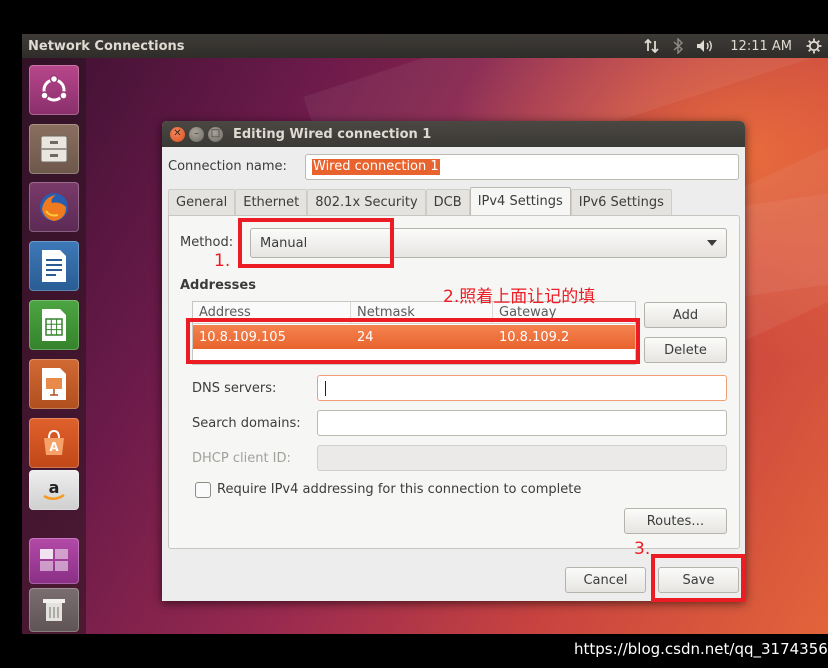  What do you see at coordinates (453, 134) in the screenshot?
I see `dialog-titlebar: ✕ – □ Editing Wired connection 1` at bounding box center [453, 134].